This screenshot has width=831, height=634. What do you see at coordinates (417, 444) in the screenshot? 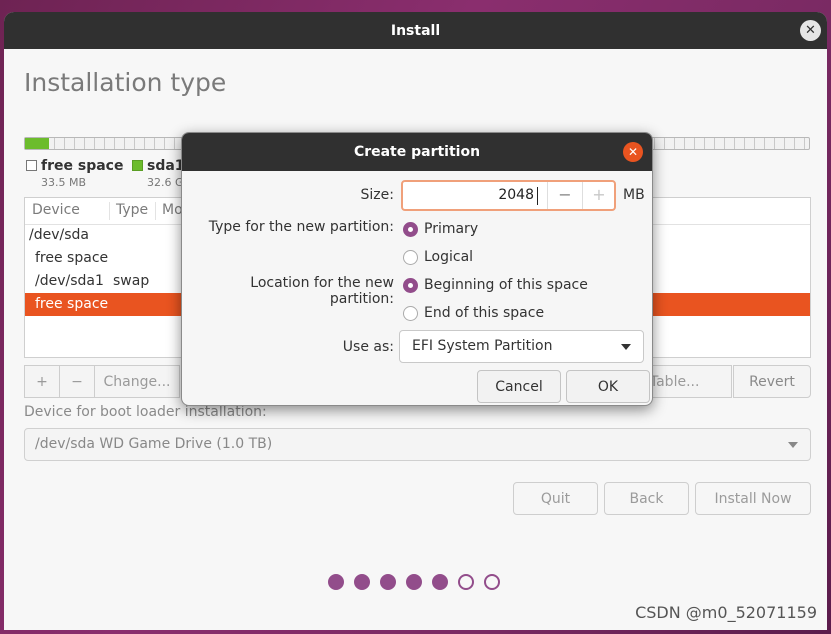
I see `bootloader-device-select: /dev/sda WD Game Drive (1.0 TB)` at bounding box center [417, 444].